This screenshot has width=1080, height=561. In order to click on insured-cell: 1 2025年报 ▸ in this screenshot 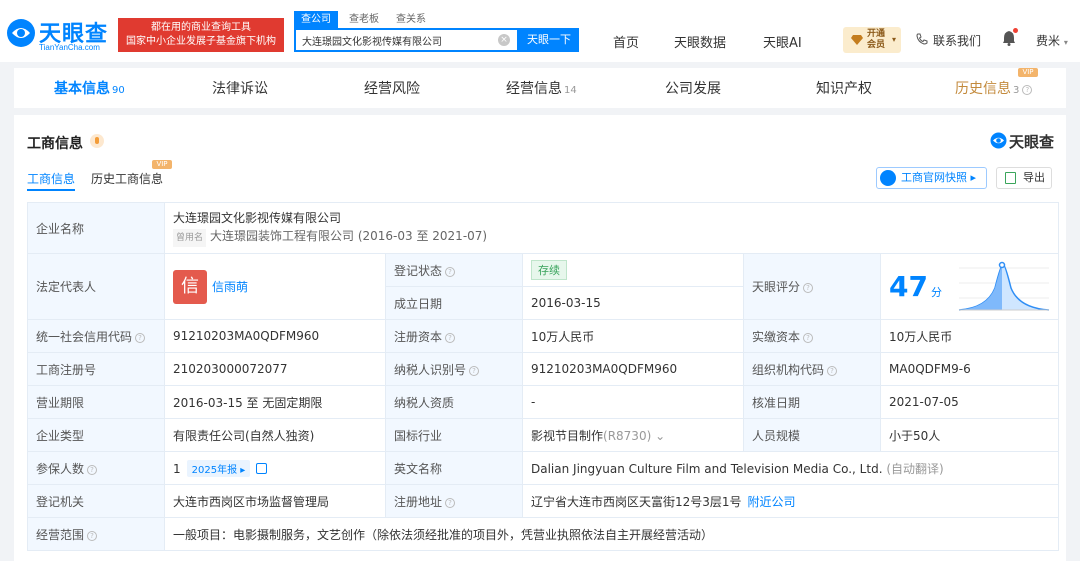, I will do `click(275, 468)`.